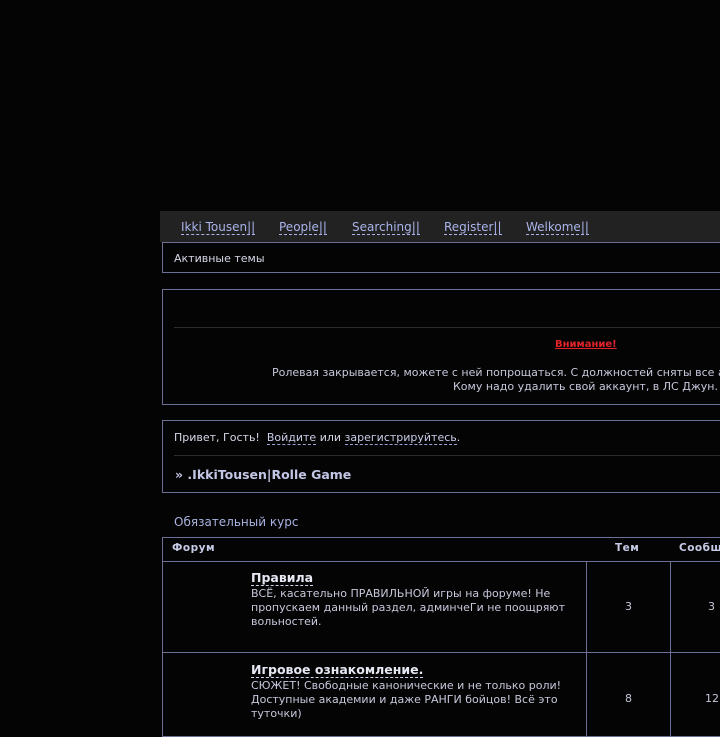 This screenshot has width=720, height=737. I want to click on login-link: Войдите, so click(291, 438).